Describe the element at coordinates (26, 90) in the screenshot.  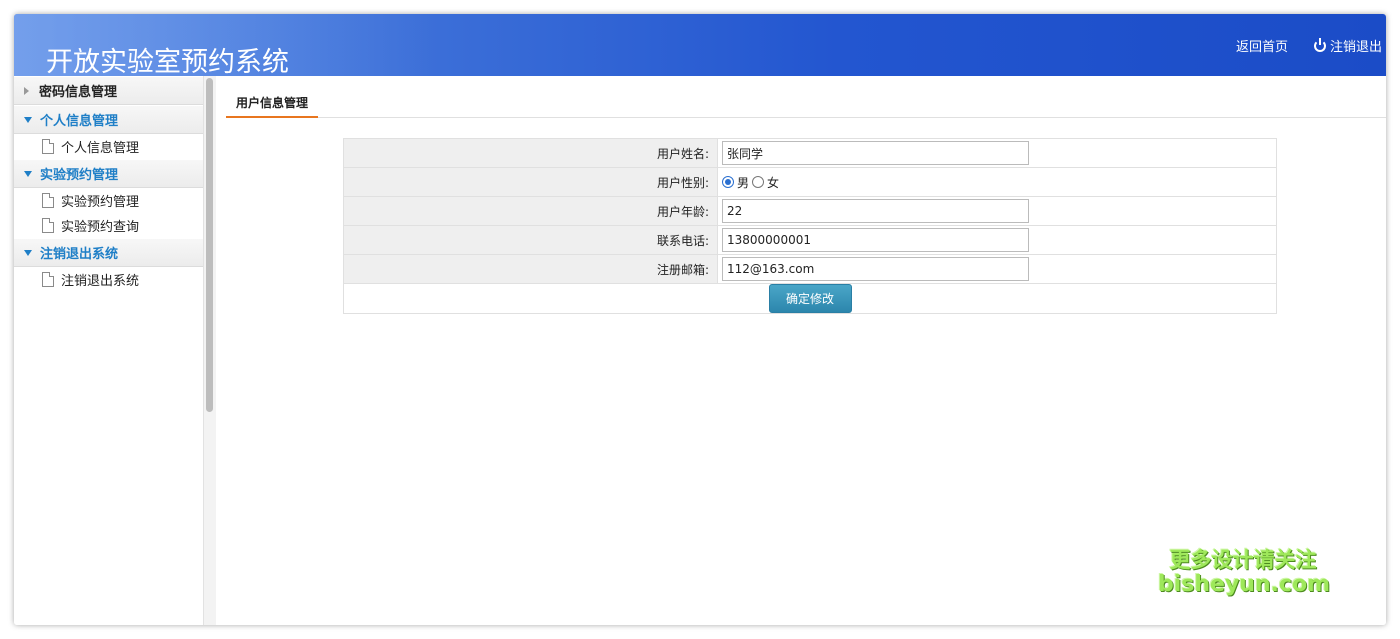
I see `caret-right-icon` at that location.